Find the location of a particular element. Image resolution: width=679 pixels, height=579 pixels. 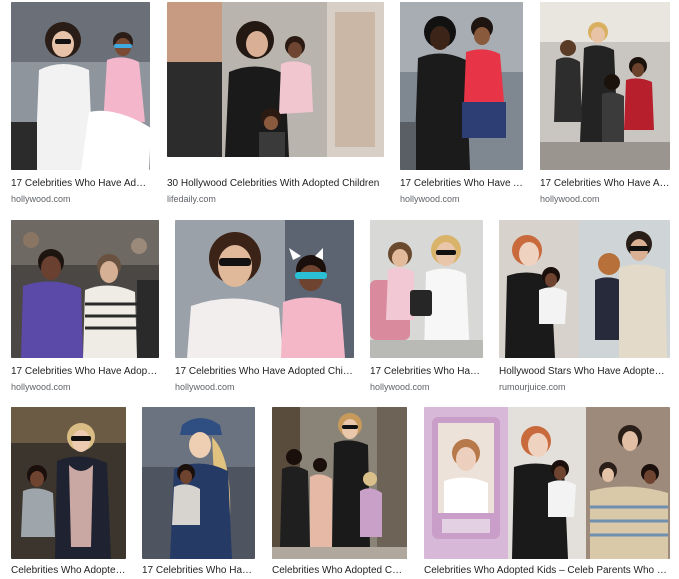

result-title: 17 Celebrities Who Have Adopted Children is located at coordinates (264, 371).